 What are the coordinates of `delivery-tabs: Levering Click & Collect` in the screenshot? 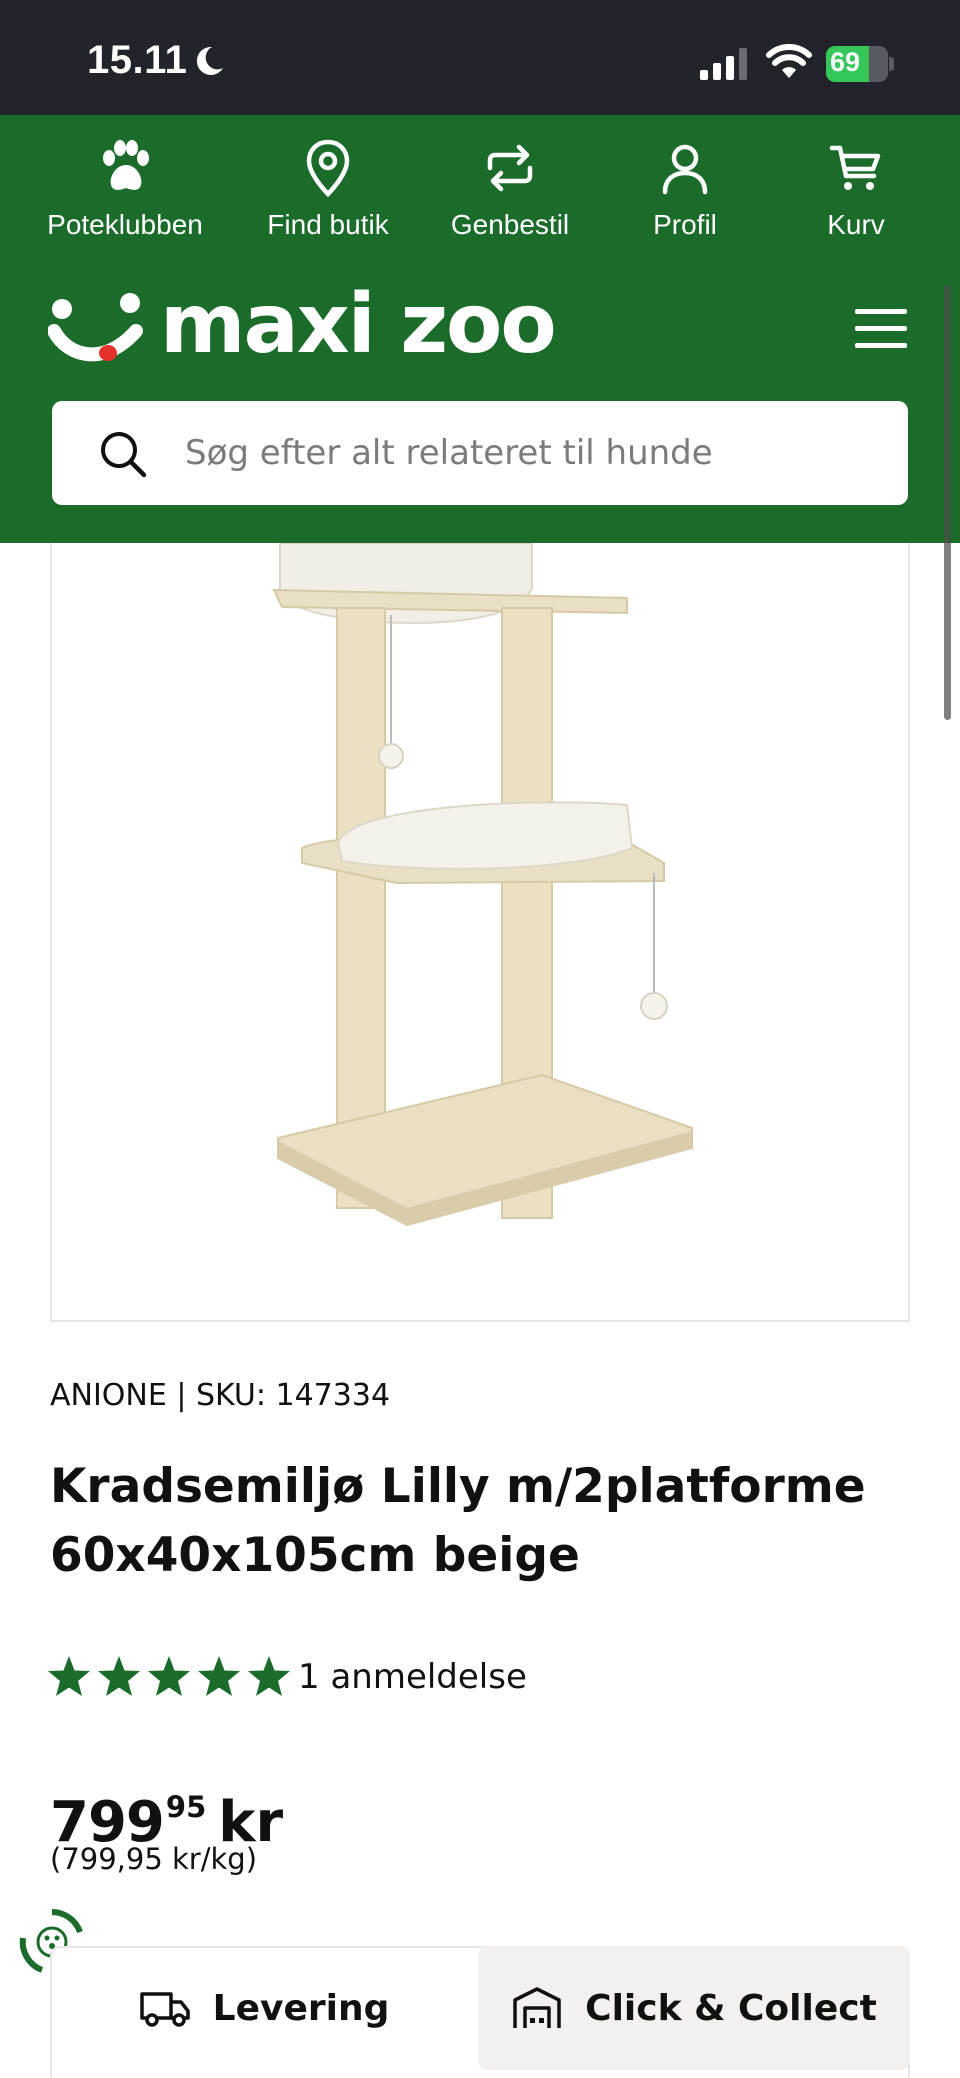 It's located at (480, 2012).